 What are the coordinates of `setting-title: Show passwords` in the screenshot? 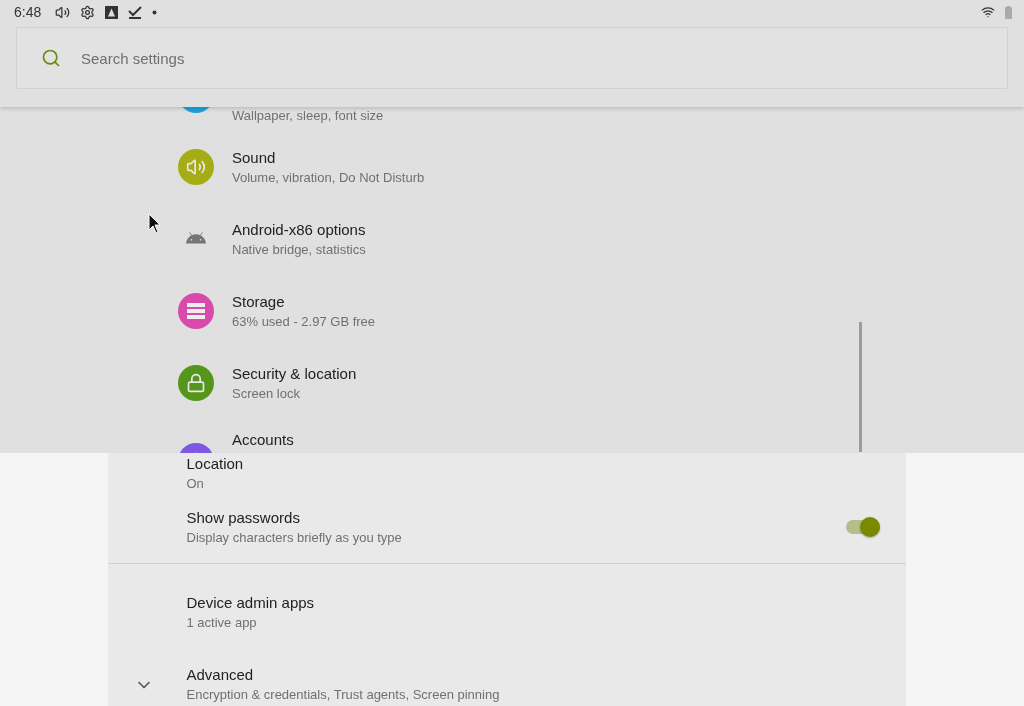 It's located at (294, 517).